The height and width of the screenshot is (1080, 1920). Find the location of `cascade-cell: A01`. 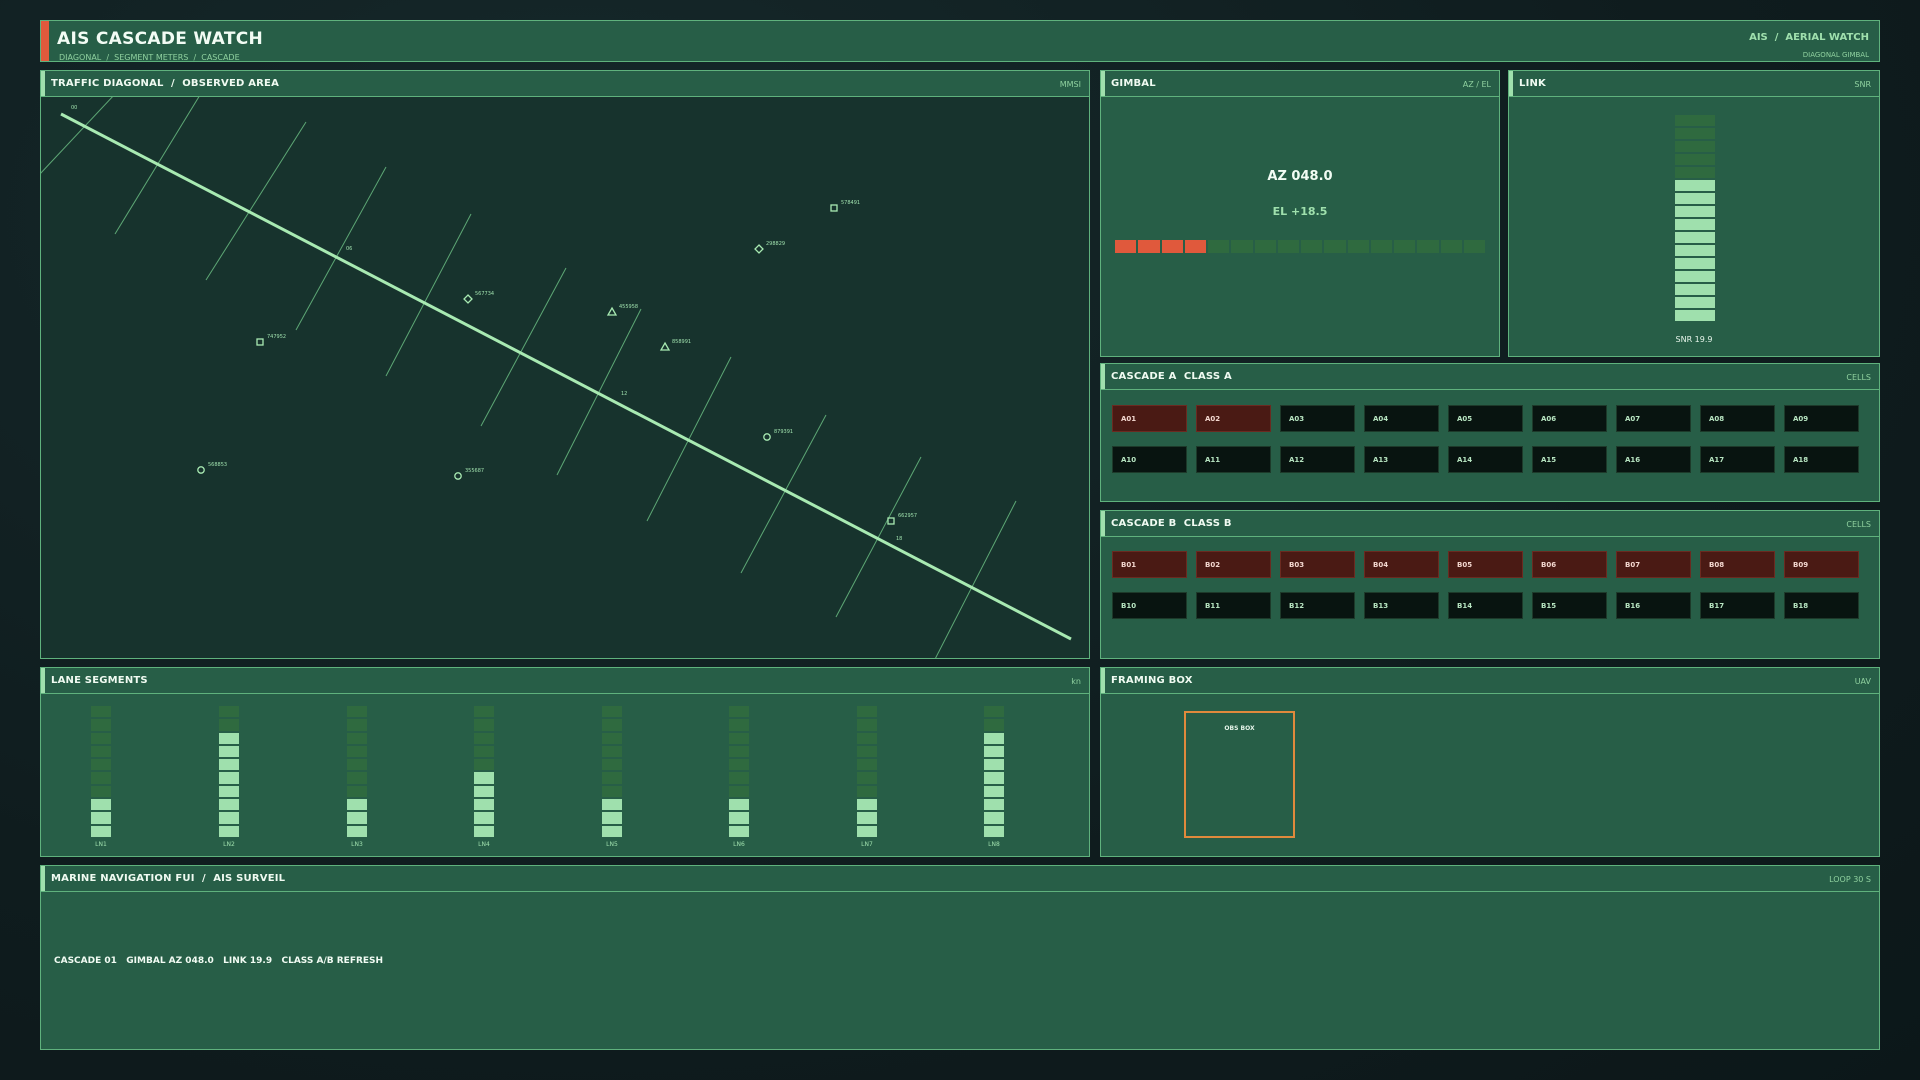

cascade-cell: A01 is located at coordinates (1149, 418).